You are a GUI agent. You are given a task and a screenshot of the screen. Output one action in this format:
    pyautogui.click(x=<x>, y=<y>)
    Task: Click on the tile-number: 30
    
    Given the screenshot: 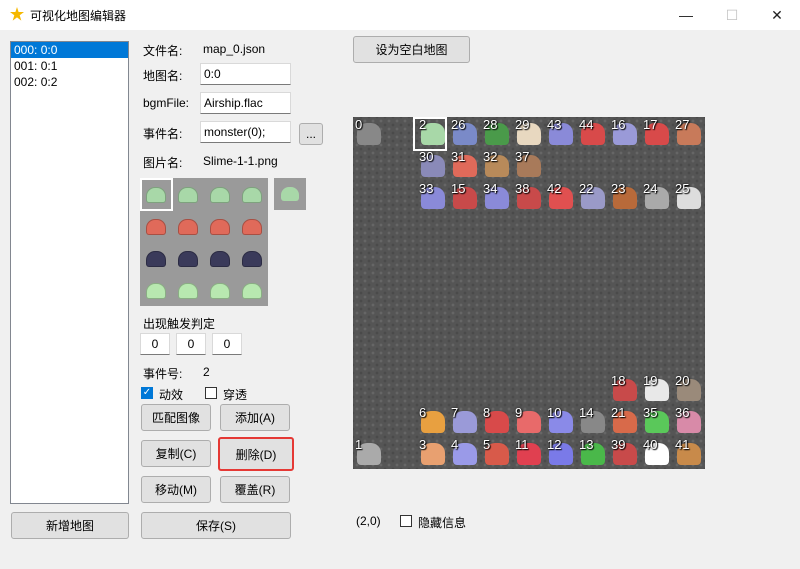 What is the action you would take?
    pyautogui.click(x=426, y=156)
    